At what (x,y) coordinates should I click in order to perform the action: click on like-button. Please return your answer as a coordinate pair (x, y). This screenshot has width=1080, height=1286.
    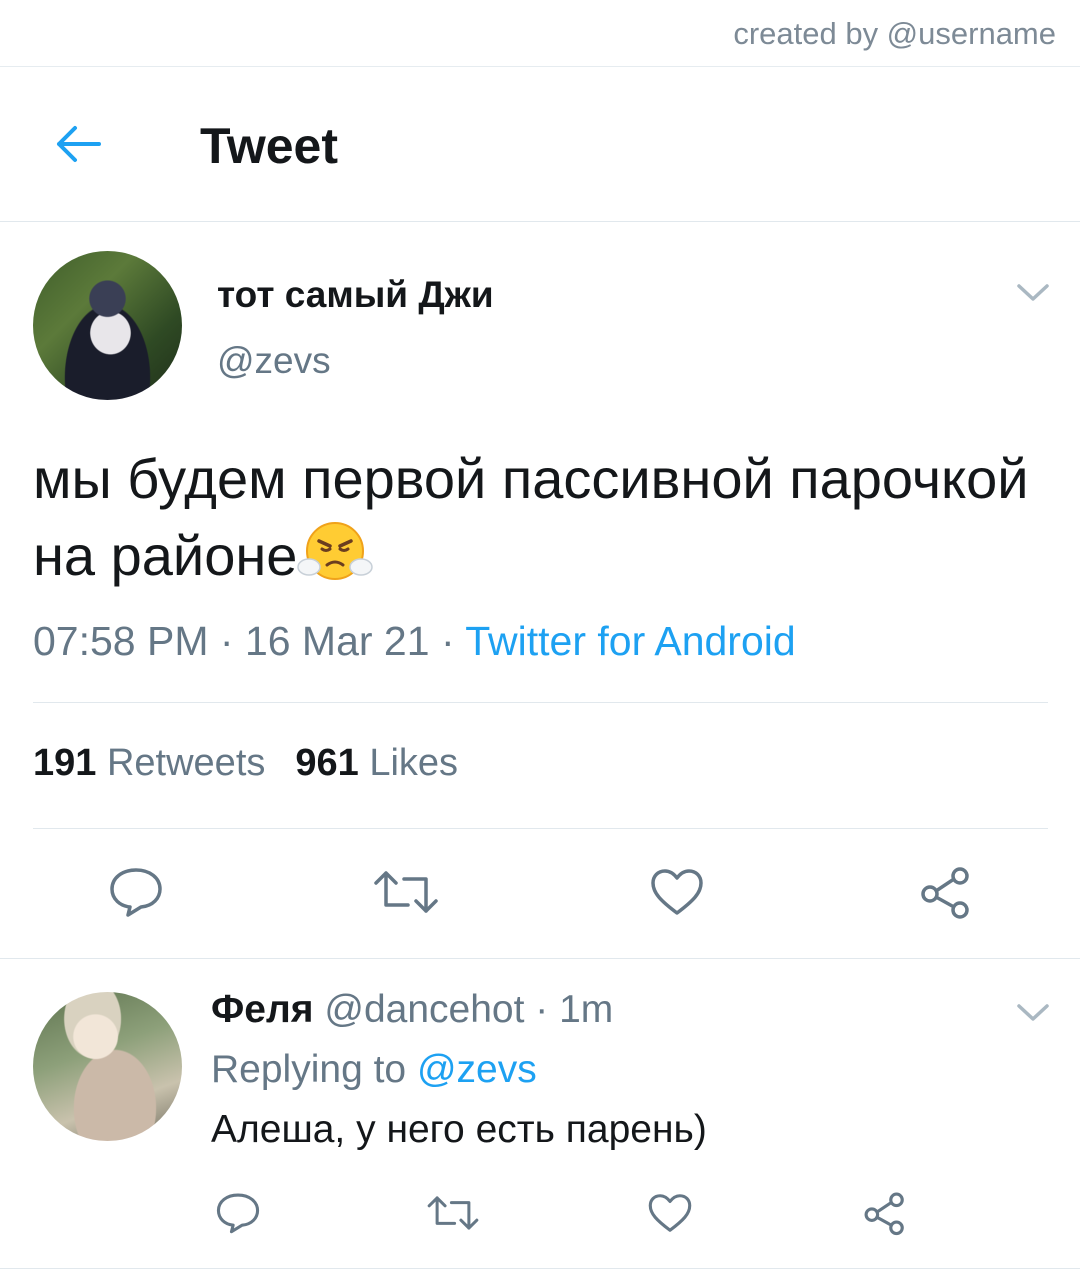
    Looking at the image, I should click on (677, 892).